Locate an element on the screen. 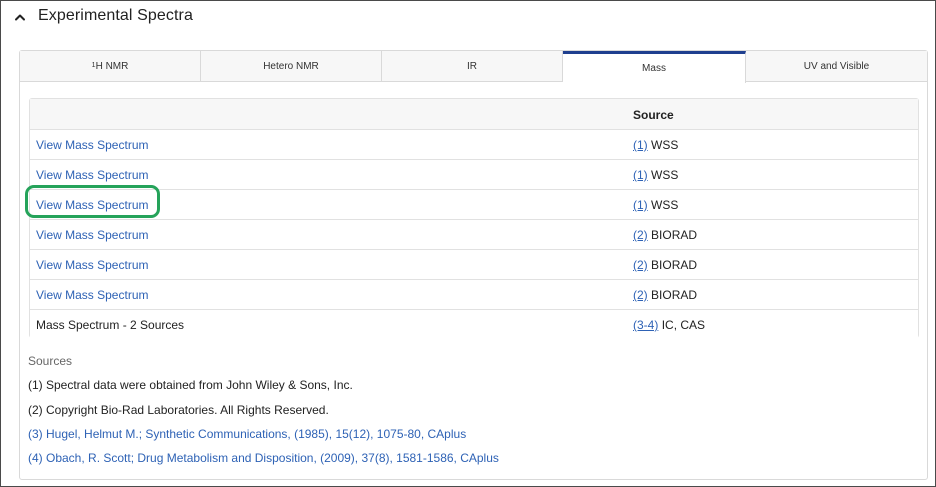  tab-1h-nmr: 1H NMR is located at coordinates (110, 66).